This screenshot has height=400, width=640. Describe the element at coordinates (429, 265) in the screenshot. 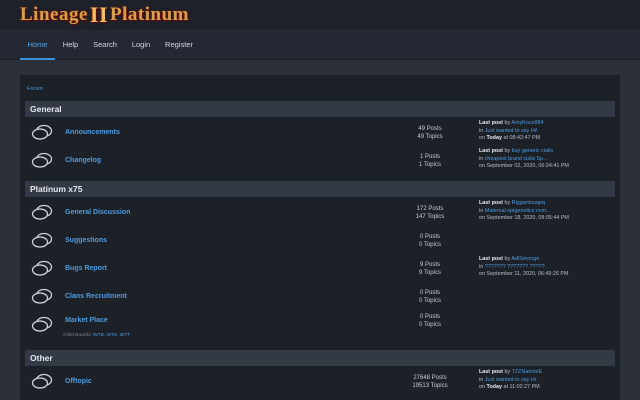

I see `post-count: 9 Posts` at that location.